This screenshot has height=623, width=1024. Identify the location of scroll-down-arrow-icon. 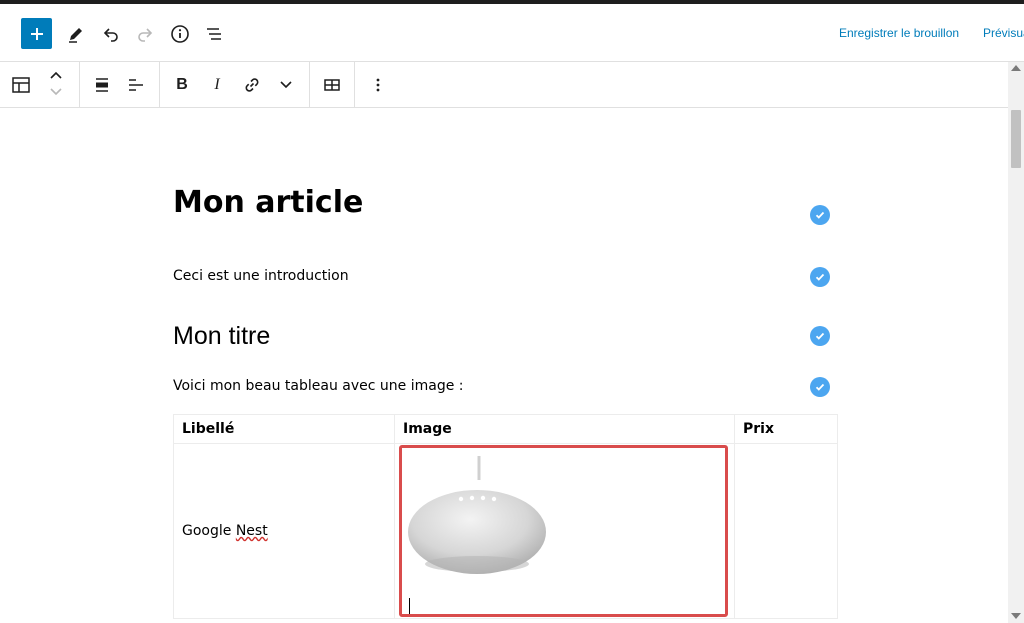
(1016, 616).